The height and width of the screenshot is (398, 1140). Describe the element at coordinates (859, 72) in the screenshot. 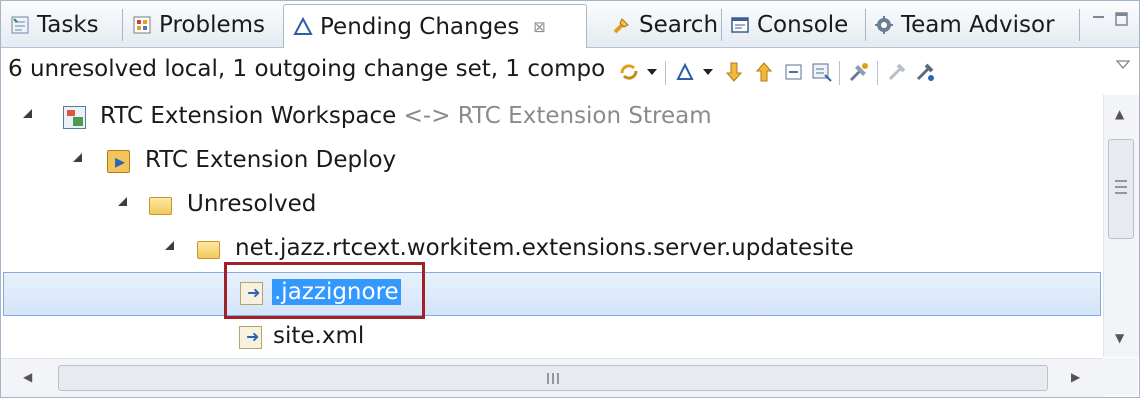

I see `team-build-icon` at that location.